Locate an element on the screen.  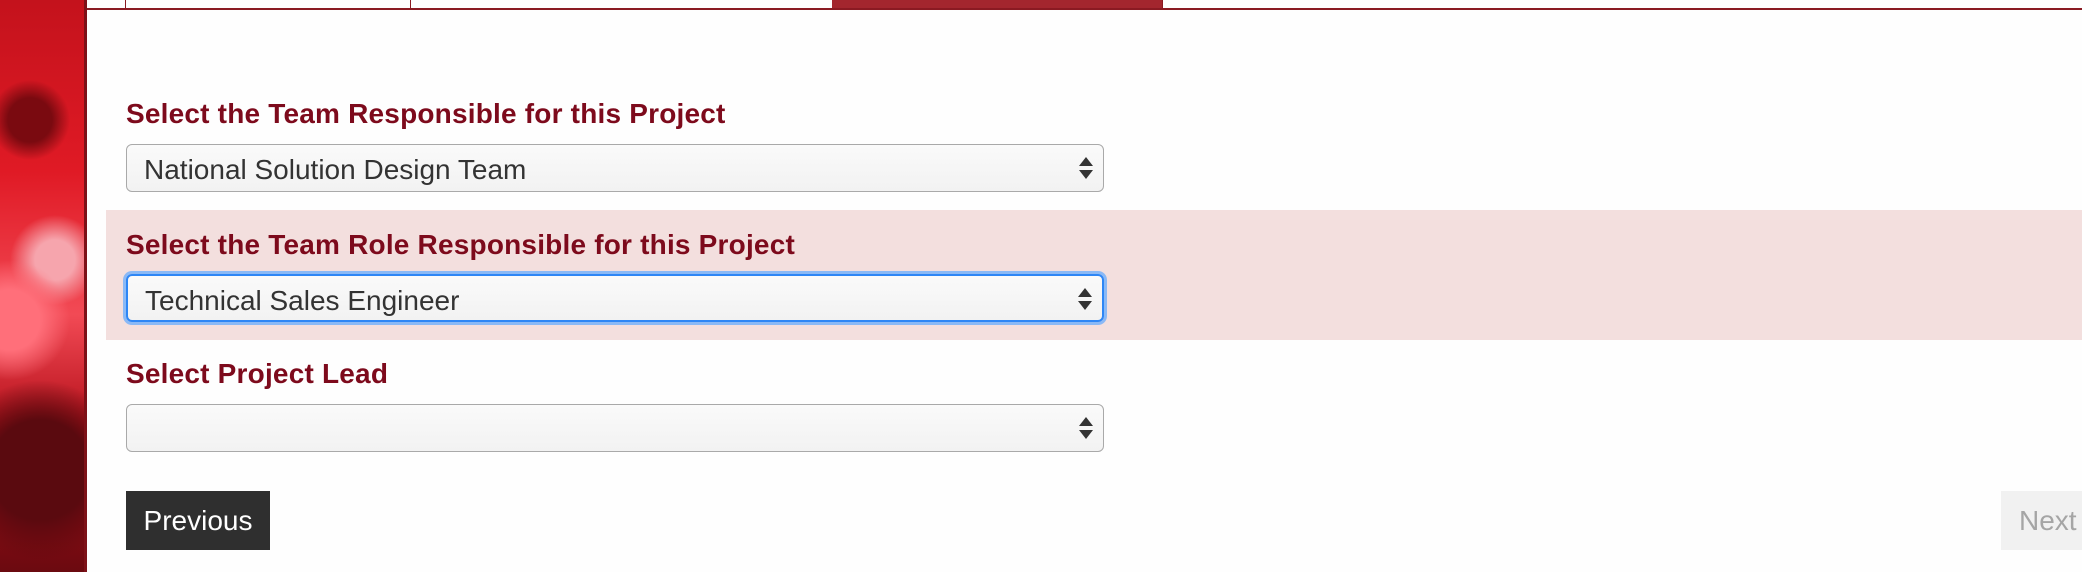
wizard-tab-strip is located at coordinates (1084, 5).